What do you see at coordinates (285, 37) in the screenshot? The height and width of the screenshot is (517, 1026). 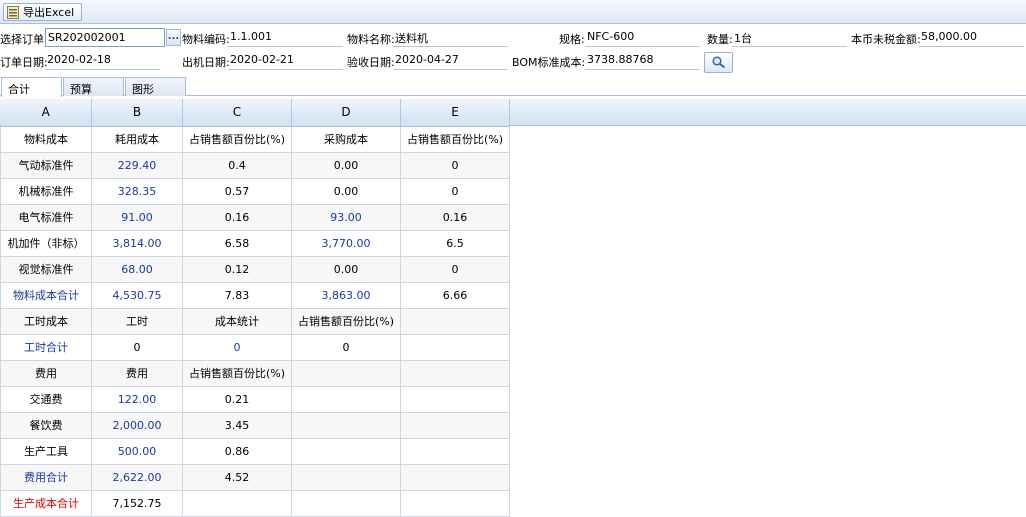 I see `code-field: 1.1.001` at bounding box center [285, 37].